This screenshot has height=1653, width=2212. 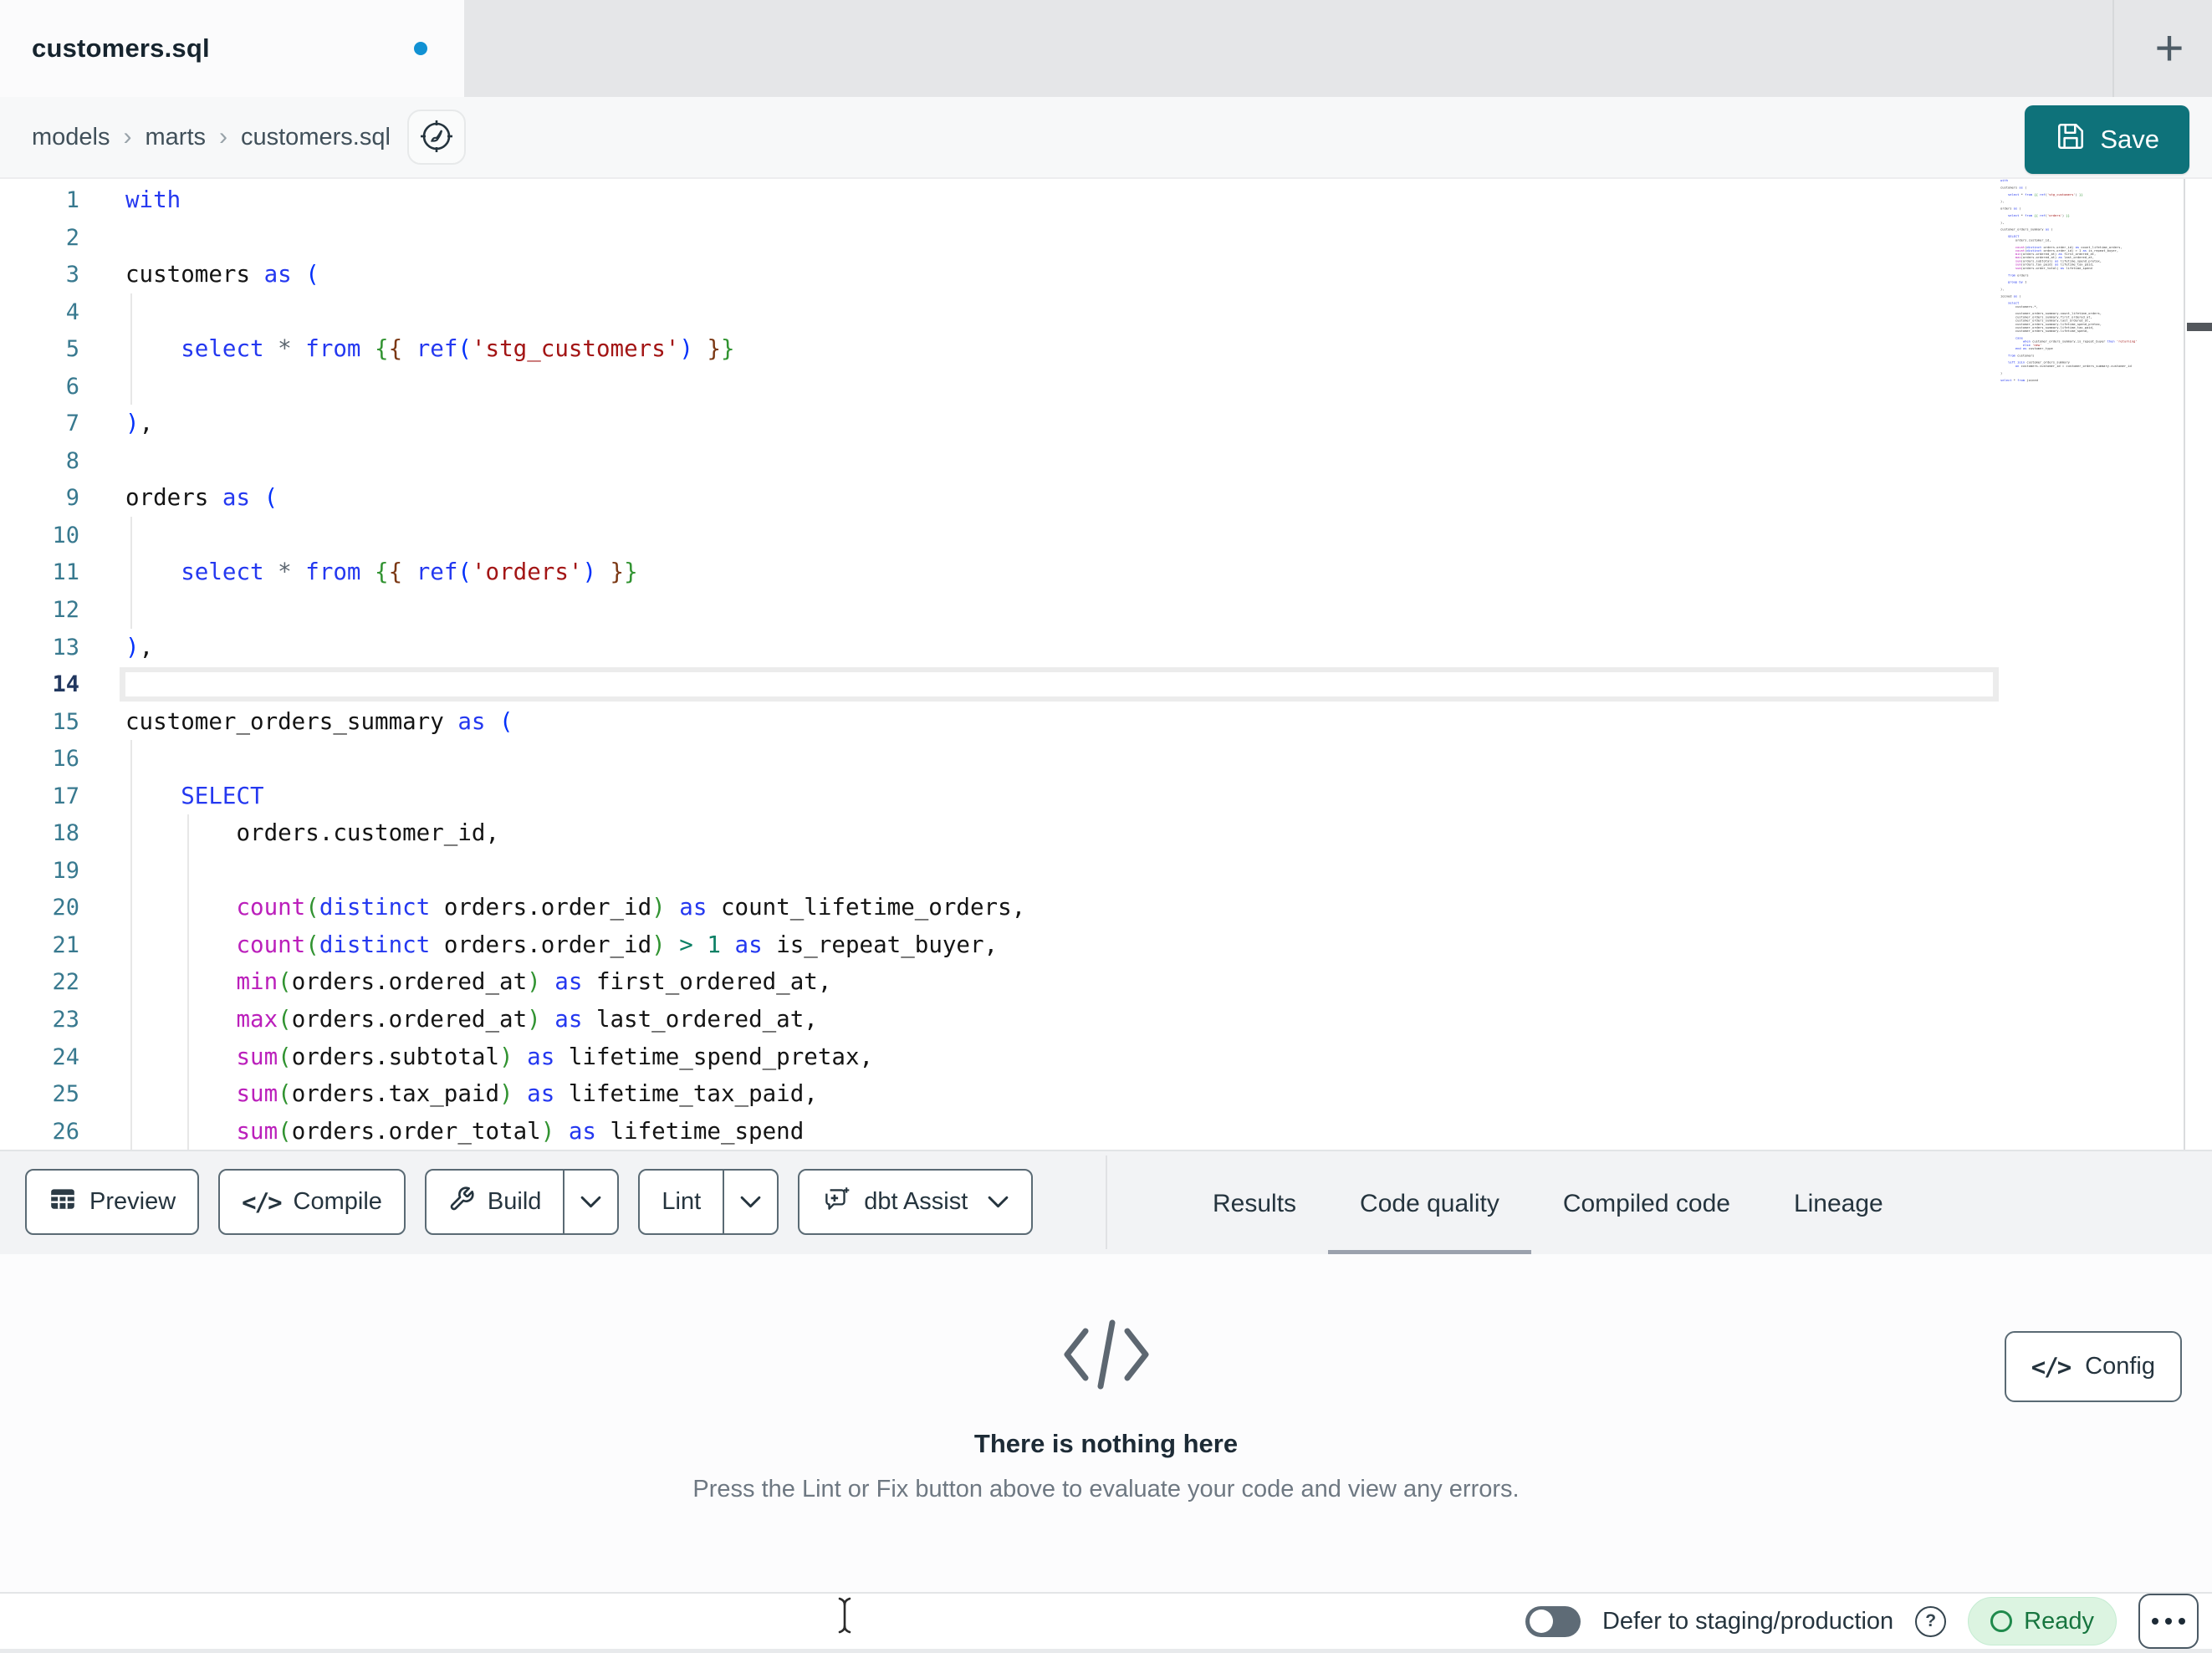 I want to click on code-line-16: 16, so click(x=1000, y=759).